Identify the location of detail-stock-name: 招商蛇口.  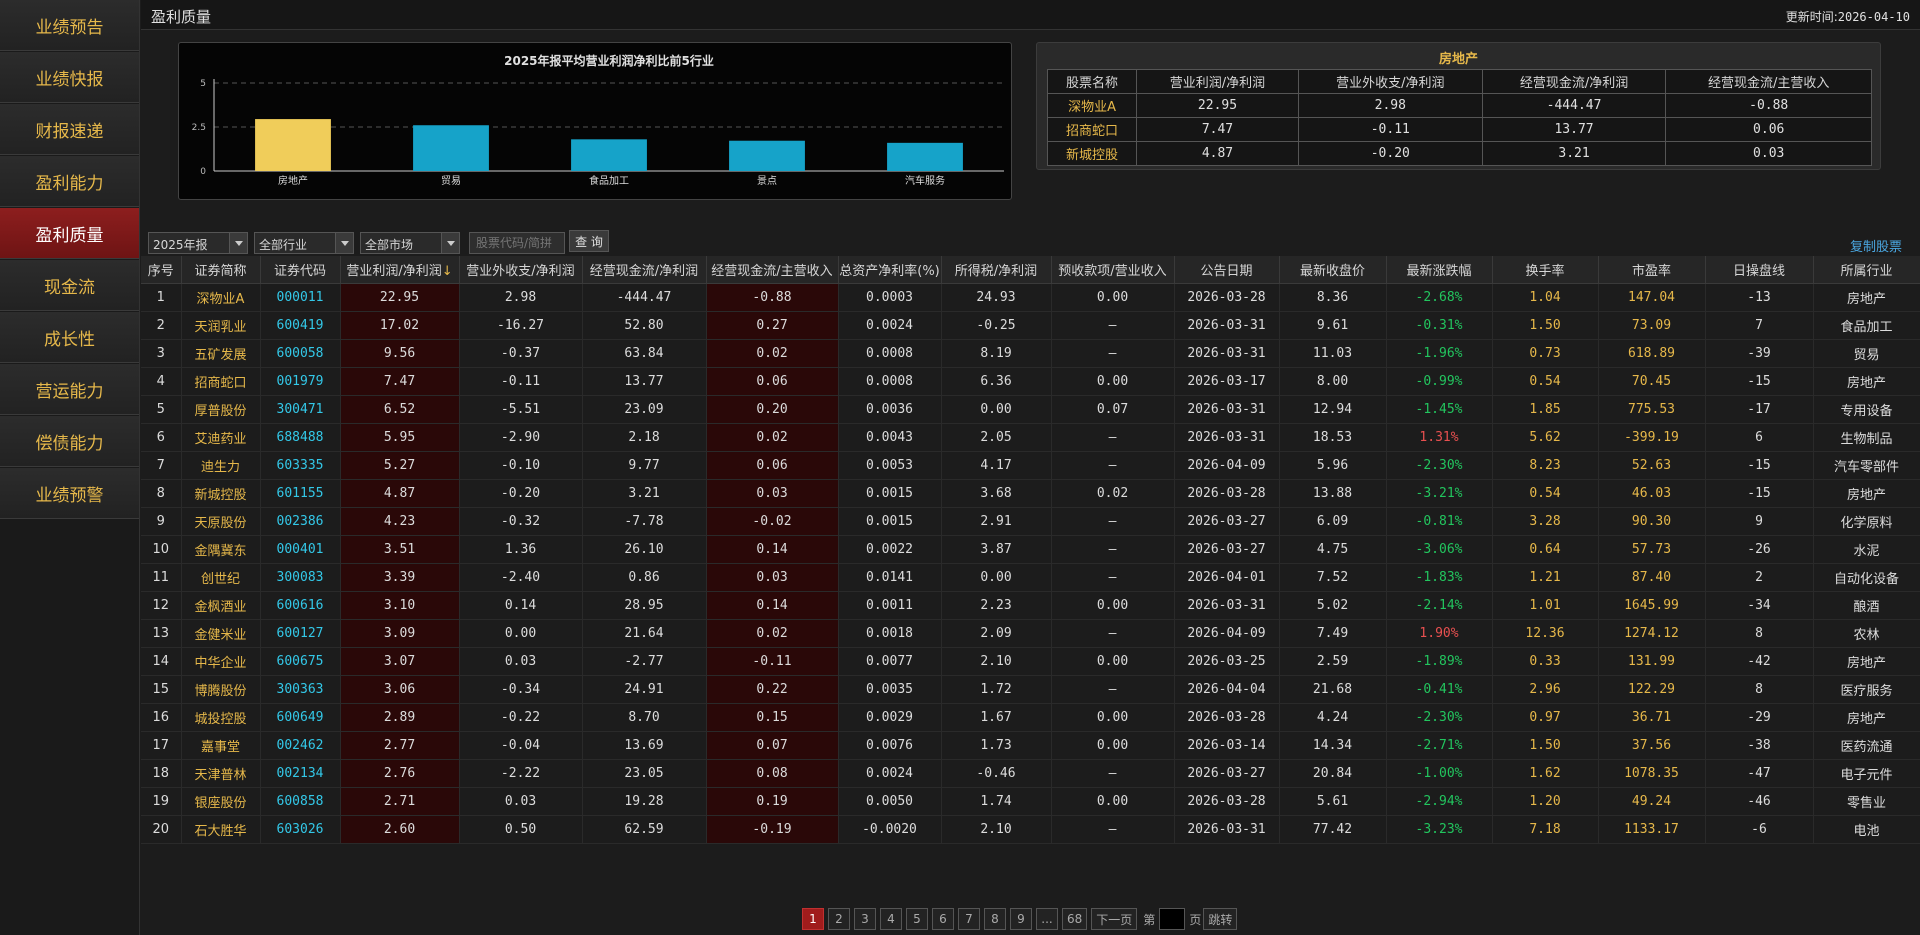
(1092, 129).